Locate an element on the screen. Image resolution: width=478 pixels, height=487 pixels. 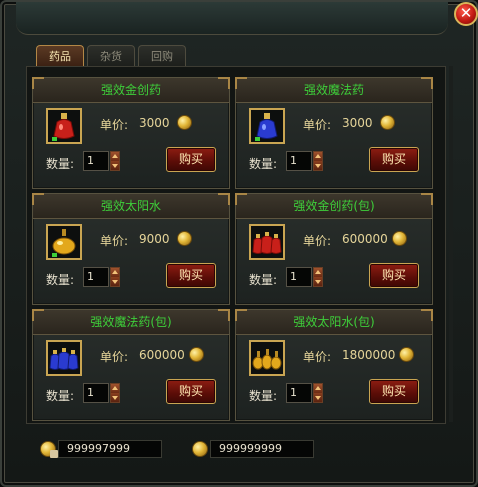
blue-potion-pack-icon is located at coordinates (64, 358).